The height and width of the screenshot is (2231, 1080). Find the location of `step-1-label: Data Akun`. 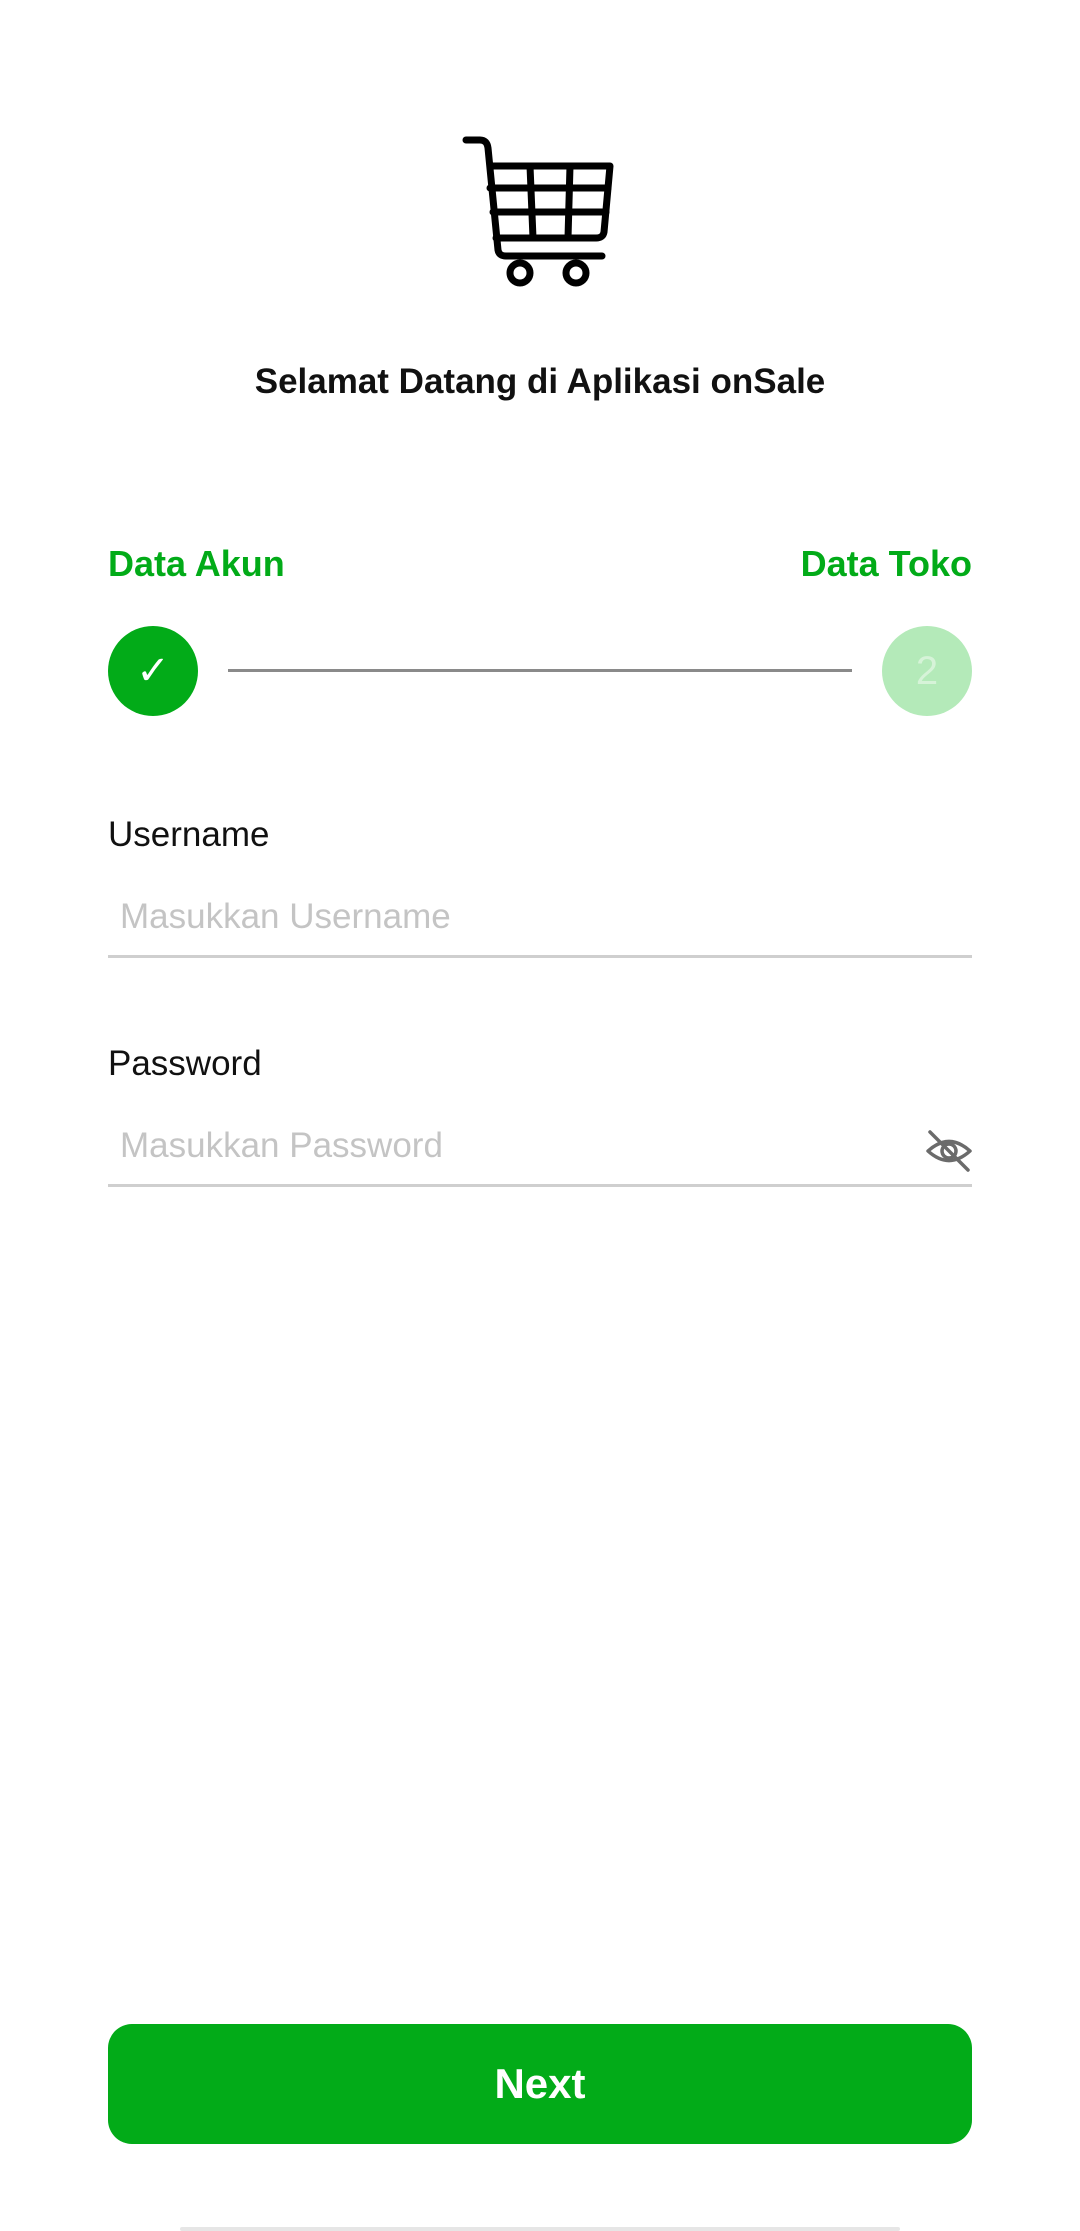

step-1-label: Data Akun is located at coordinates (196, 563).